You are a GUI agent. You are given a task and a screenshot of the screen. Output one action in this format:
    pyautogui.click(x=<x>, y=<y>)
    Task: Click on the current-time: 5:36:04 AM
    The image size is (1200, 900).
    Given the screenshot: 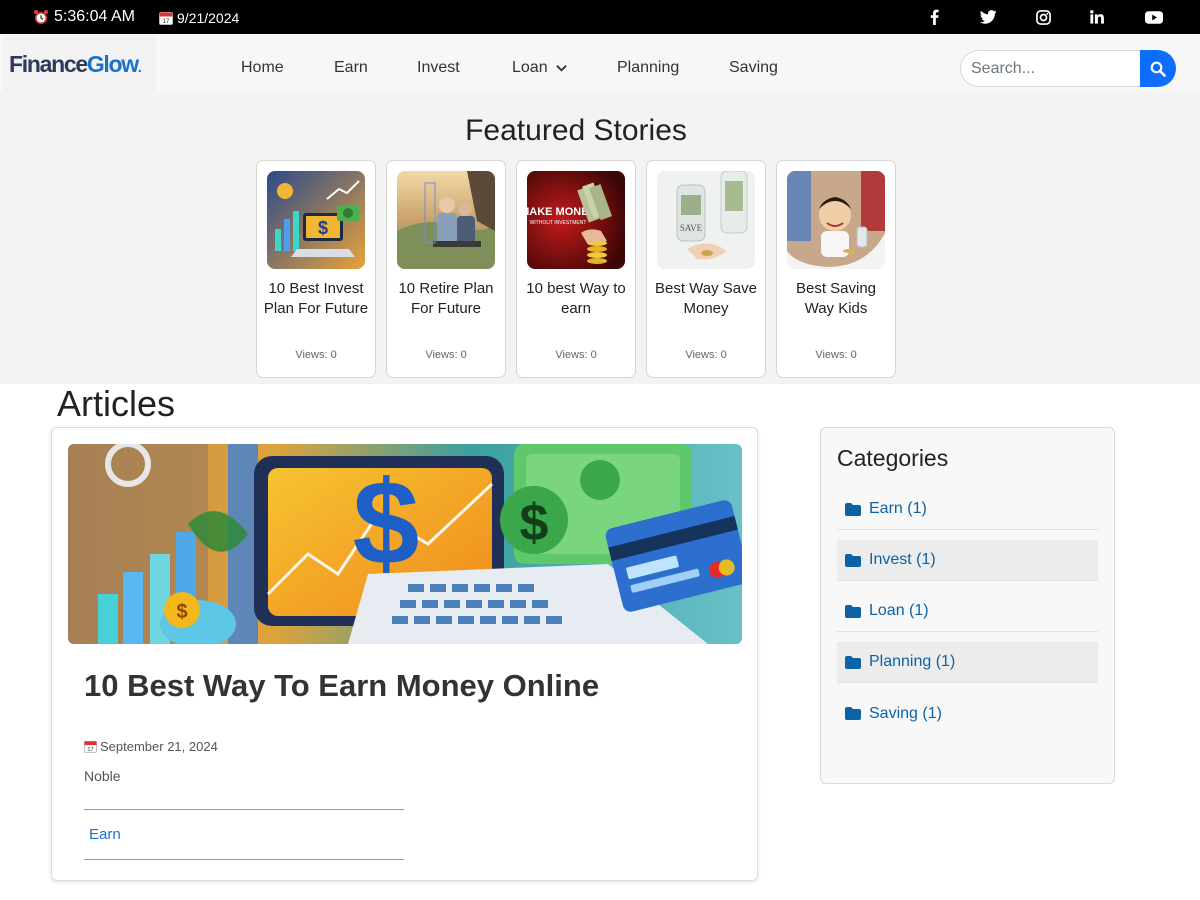 What is the action you would take?
    pyautogui.click(x=94, y=16)
    